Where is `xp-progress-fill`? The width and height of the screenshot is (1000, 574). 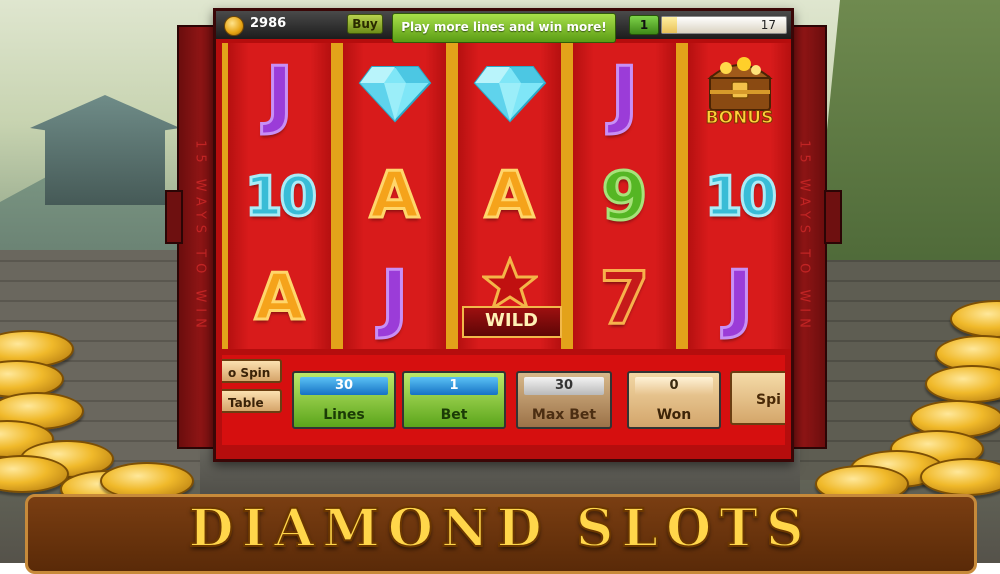
xp-progress-fill is located at coordinates (669, 25).